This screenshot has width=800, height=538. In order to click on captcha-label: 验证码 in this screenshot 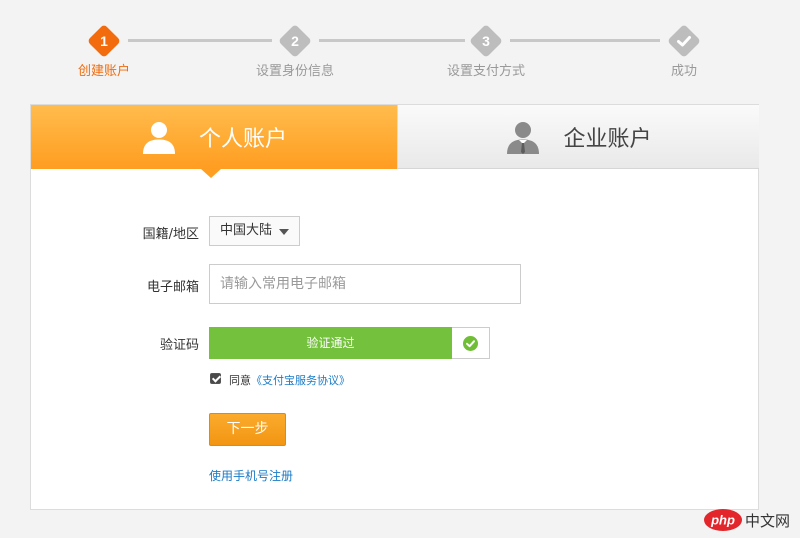, I will do `click(179, 345)`.